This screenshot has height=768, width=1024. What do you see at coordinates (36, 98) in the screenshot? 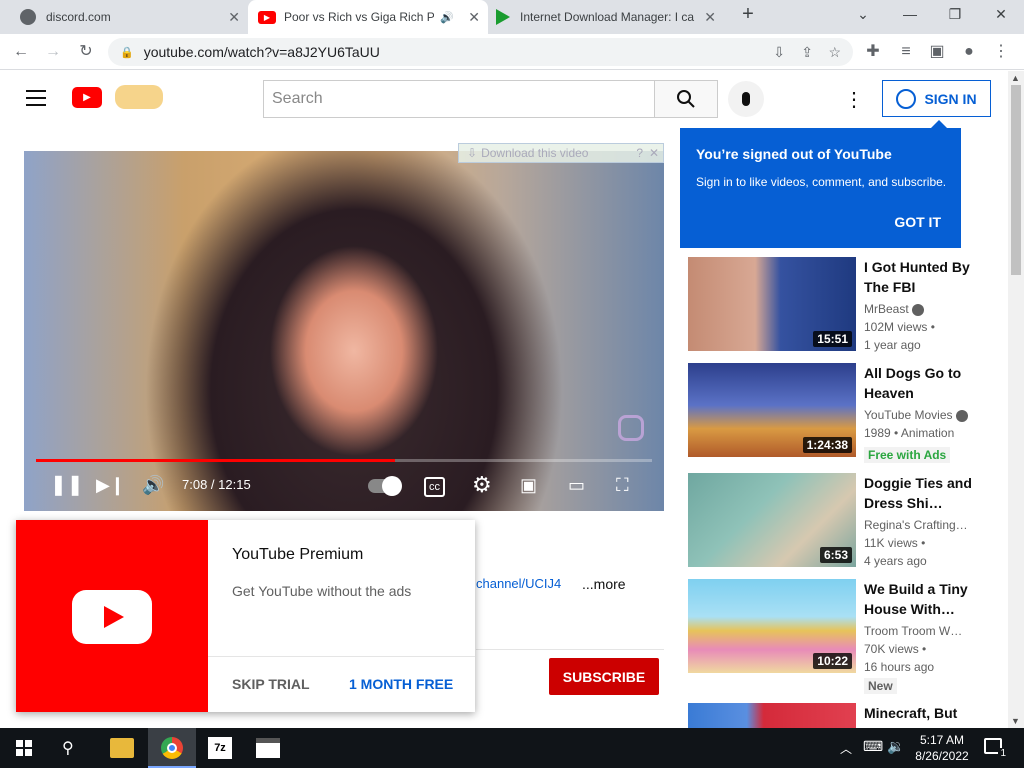
I see `hamburger-menu-icon` at bounding box center [36, 98].